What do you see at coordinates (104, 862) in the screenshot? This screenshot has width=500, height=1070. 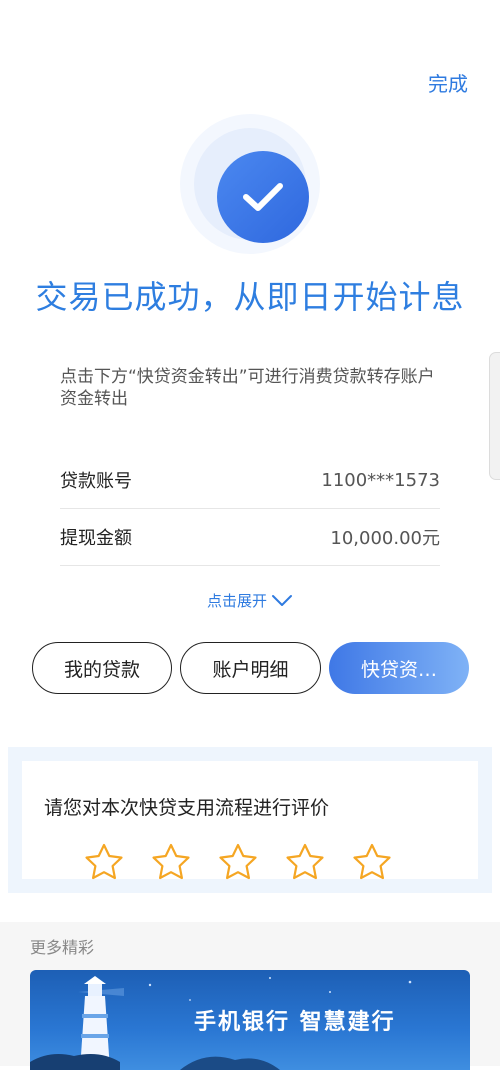 I see `star-1-icon` at bounding box center [104, 862].